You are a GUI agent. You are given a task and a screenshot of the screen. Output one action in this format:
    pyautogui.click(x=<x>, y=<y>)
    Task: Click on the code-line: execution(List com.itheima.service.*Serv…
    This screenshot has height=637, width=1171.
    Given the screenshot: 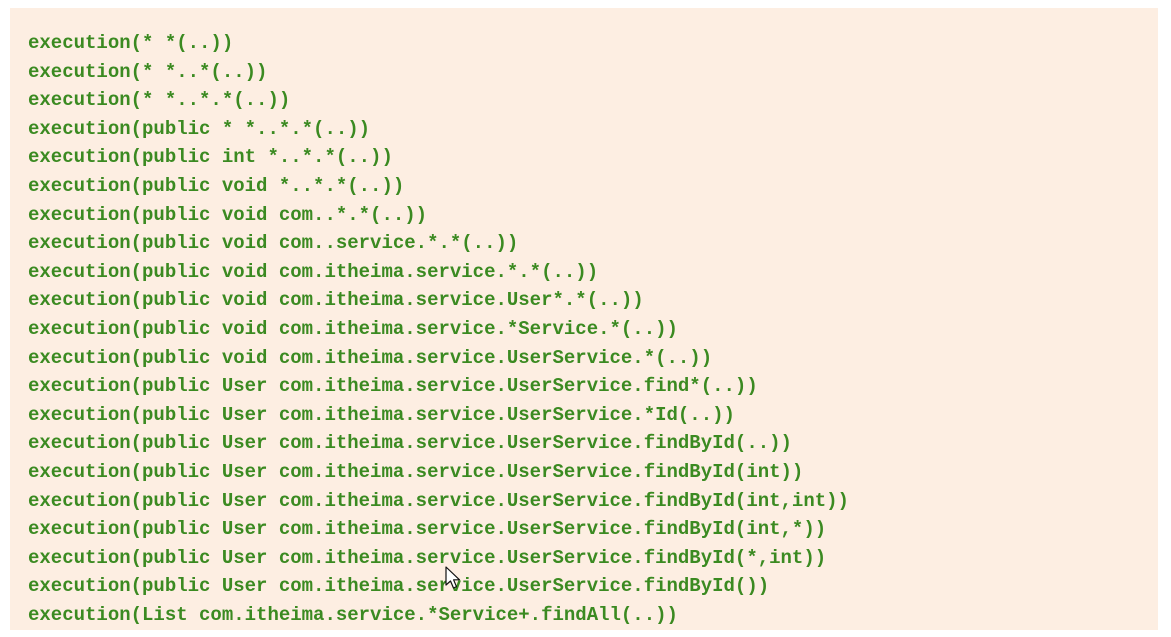 What is the action you would take?
    pyautogui.click(x=353, y=614)
    